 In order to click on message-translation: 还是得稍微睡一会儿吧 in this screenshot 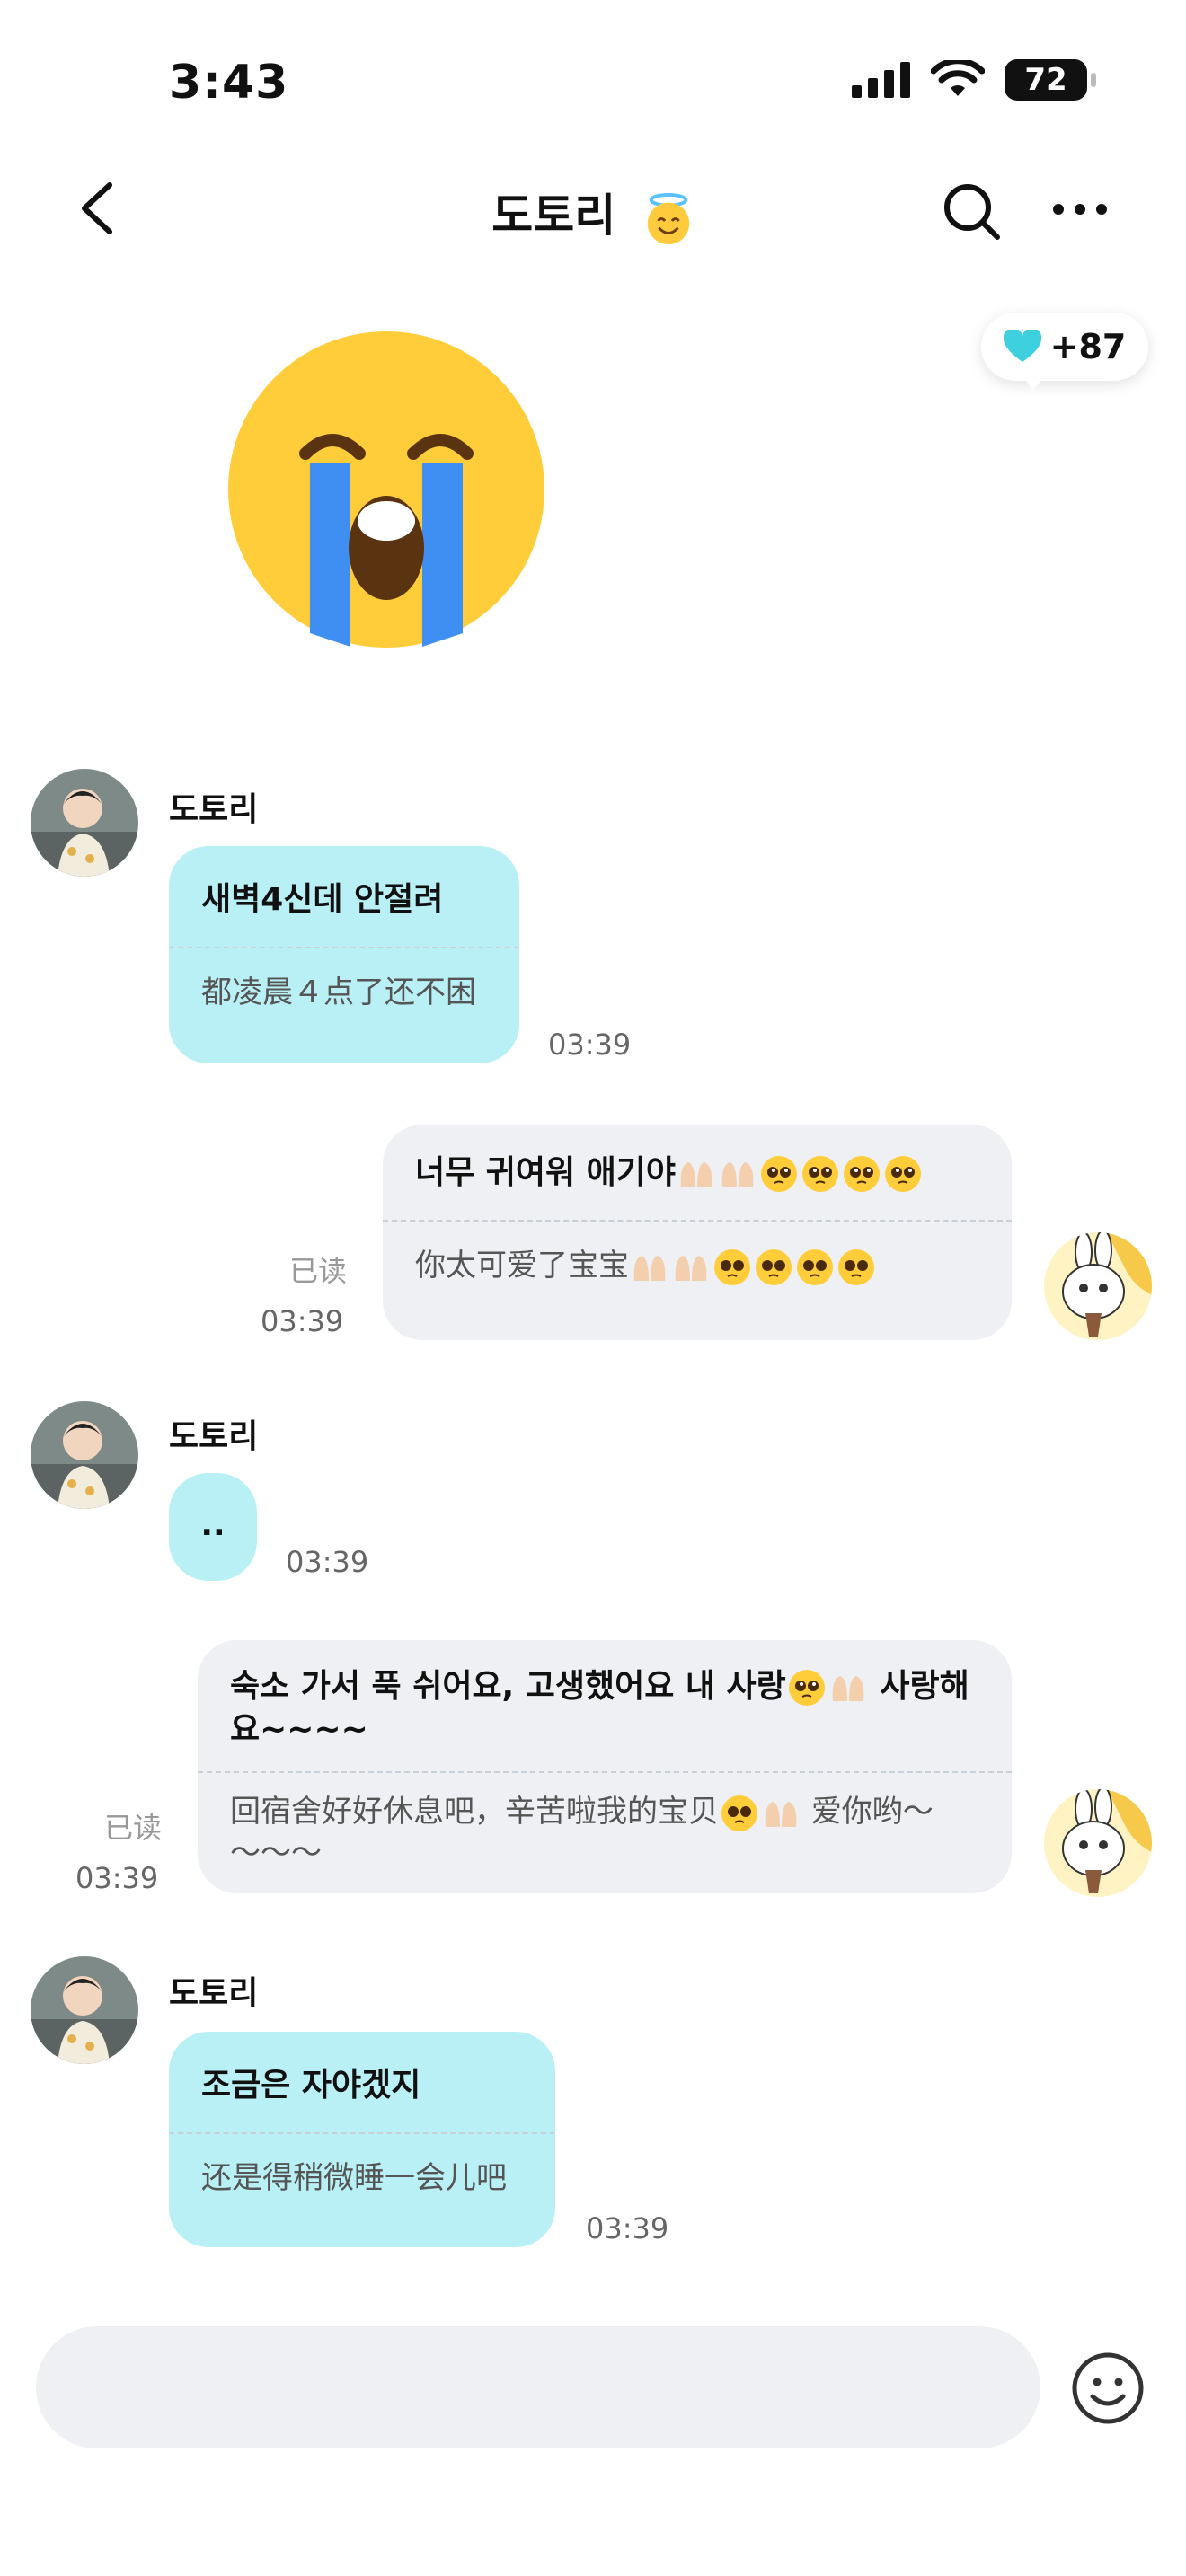, I will do `click(354, 2178)`.